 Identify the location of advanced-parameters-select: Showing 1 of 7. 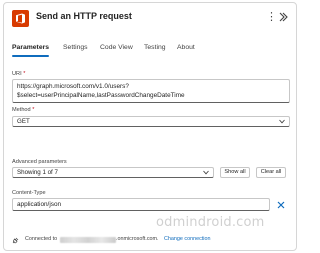
(113, 172).